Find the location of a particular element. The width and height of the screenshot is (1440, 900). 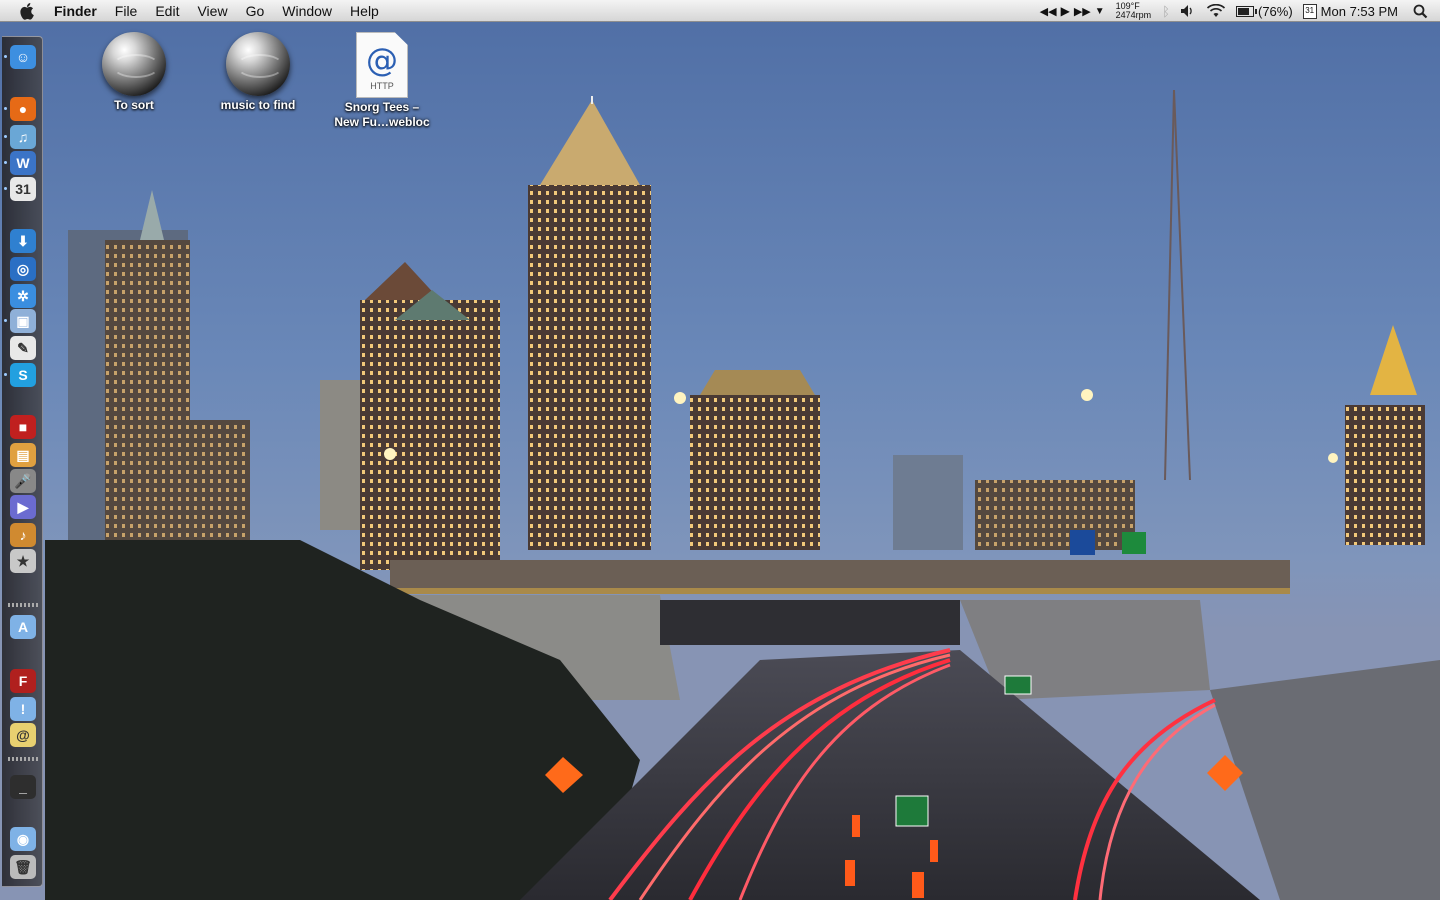

volume-icon is located at coordinates (1188, 11).